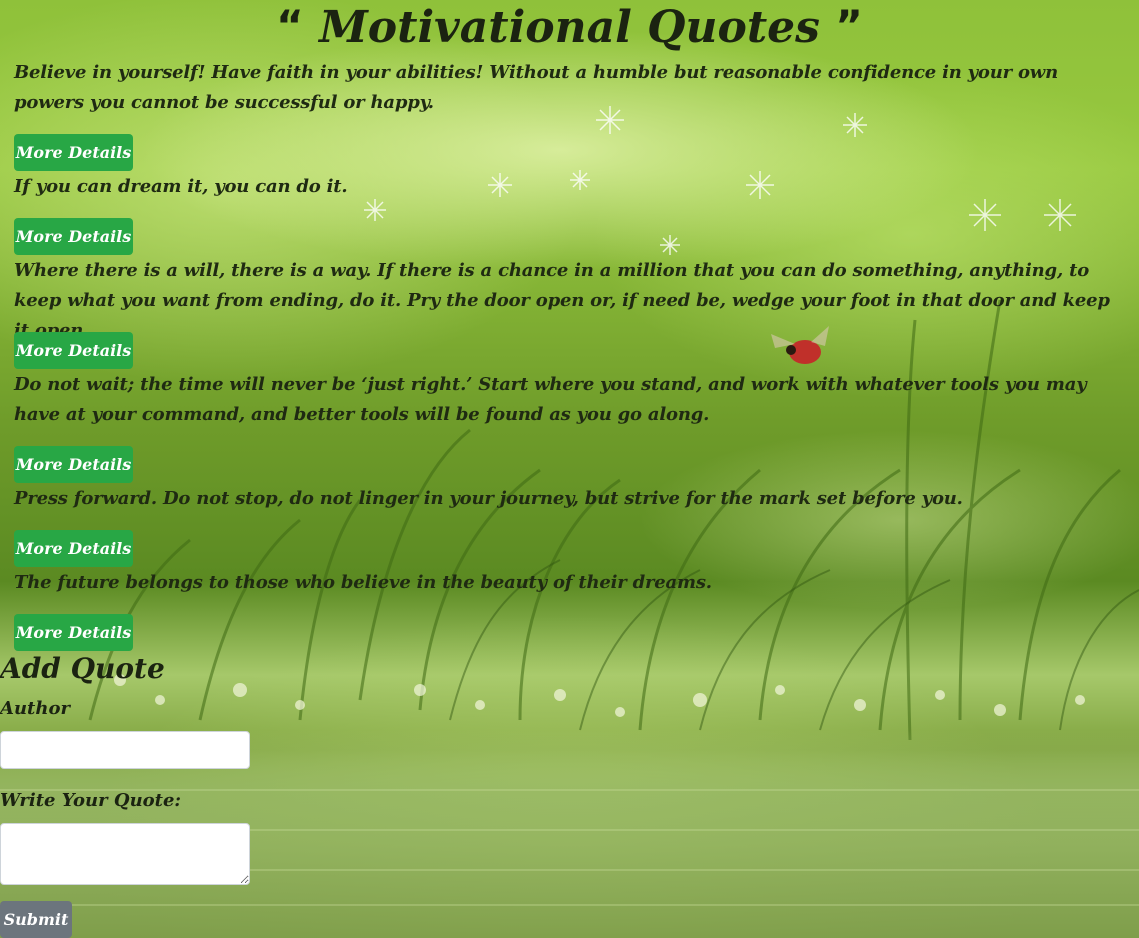 This screenshot has height=938, width=1139. I want to click on close-quote-icon: ”, so click(849, 25).